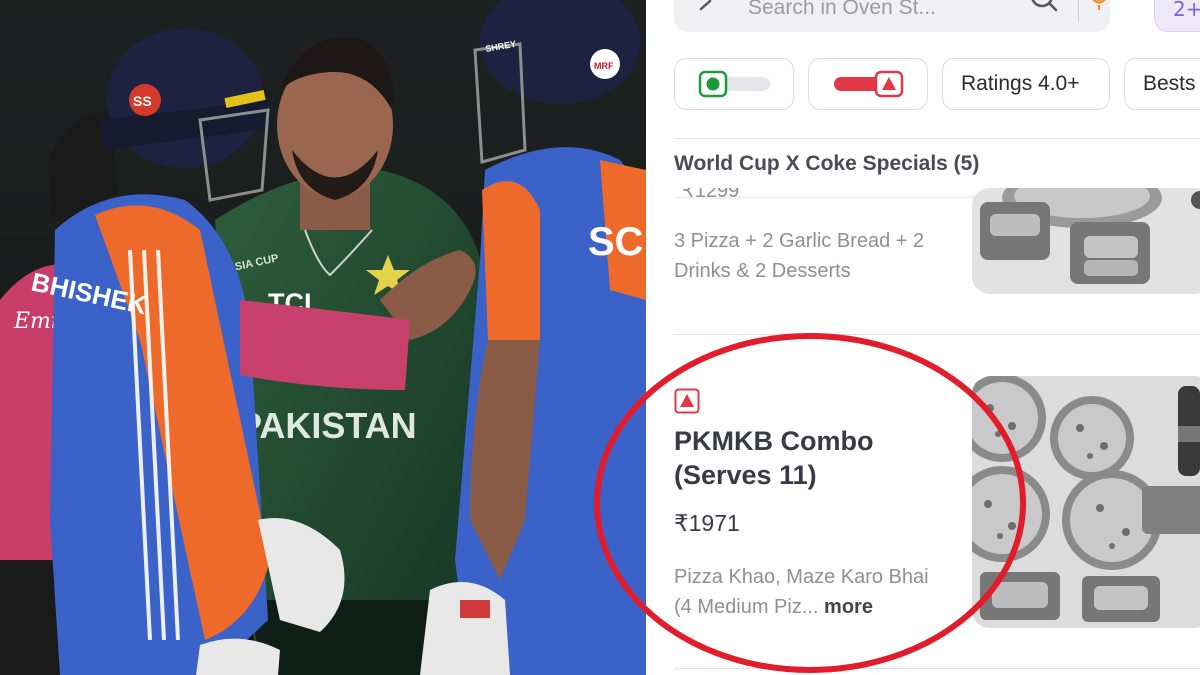 The height and width of the screenshot is (675, 1200). What do you see at coordinates (616, 242) in the screenshot?
I see `india-jersey-letters: SC` at bounding box center [616, 242].